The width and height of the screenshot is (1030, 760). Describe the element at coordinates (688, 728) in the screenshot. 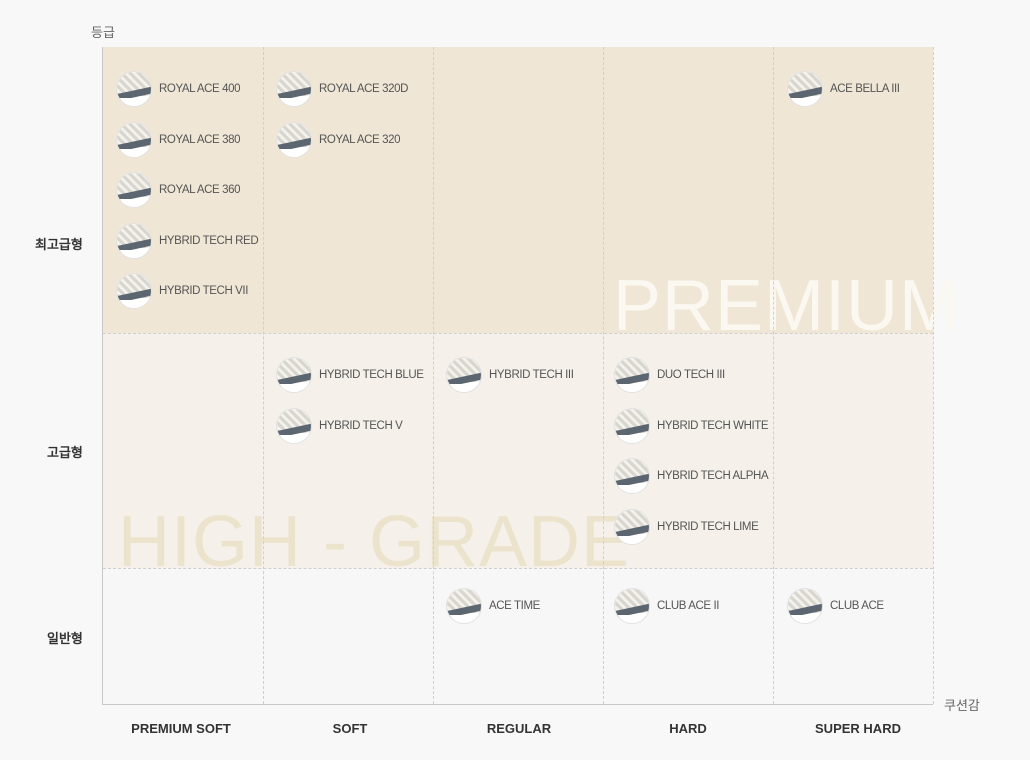

I see `col-label-hard: HARD` at that location.